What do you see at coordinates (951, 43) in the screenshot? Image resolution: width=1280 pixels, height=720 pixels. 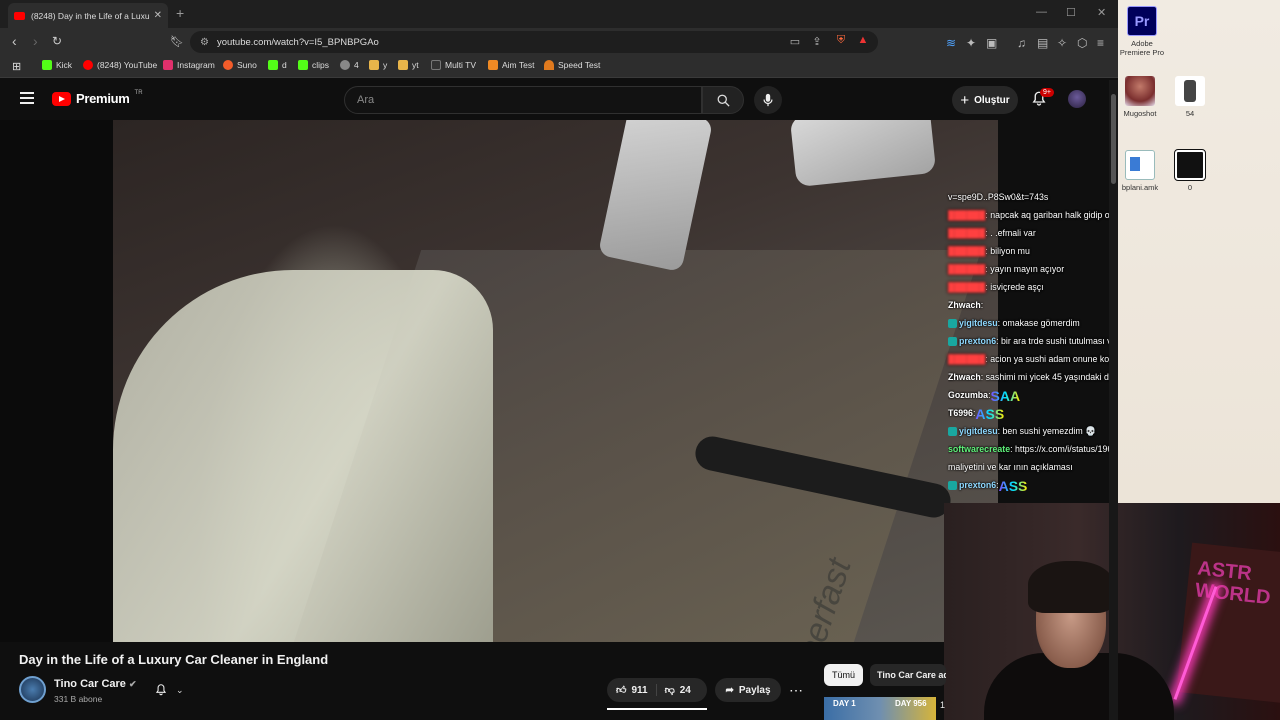 I see `leo-ai-icon: ≋` at bounding box center [951, 43].